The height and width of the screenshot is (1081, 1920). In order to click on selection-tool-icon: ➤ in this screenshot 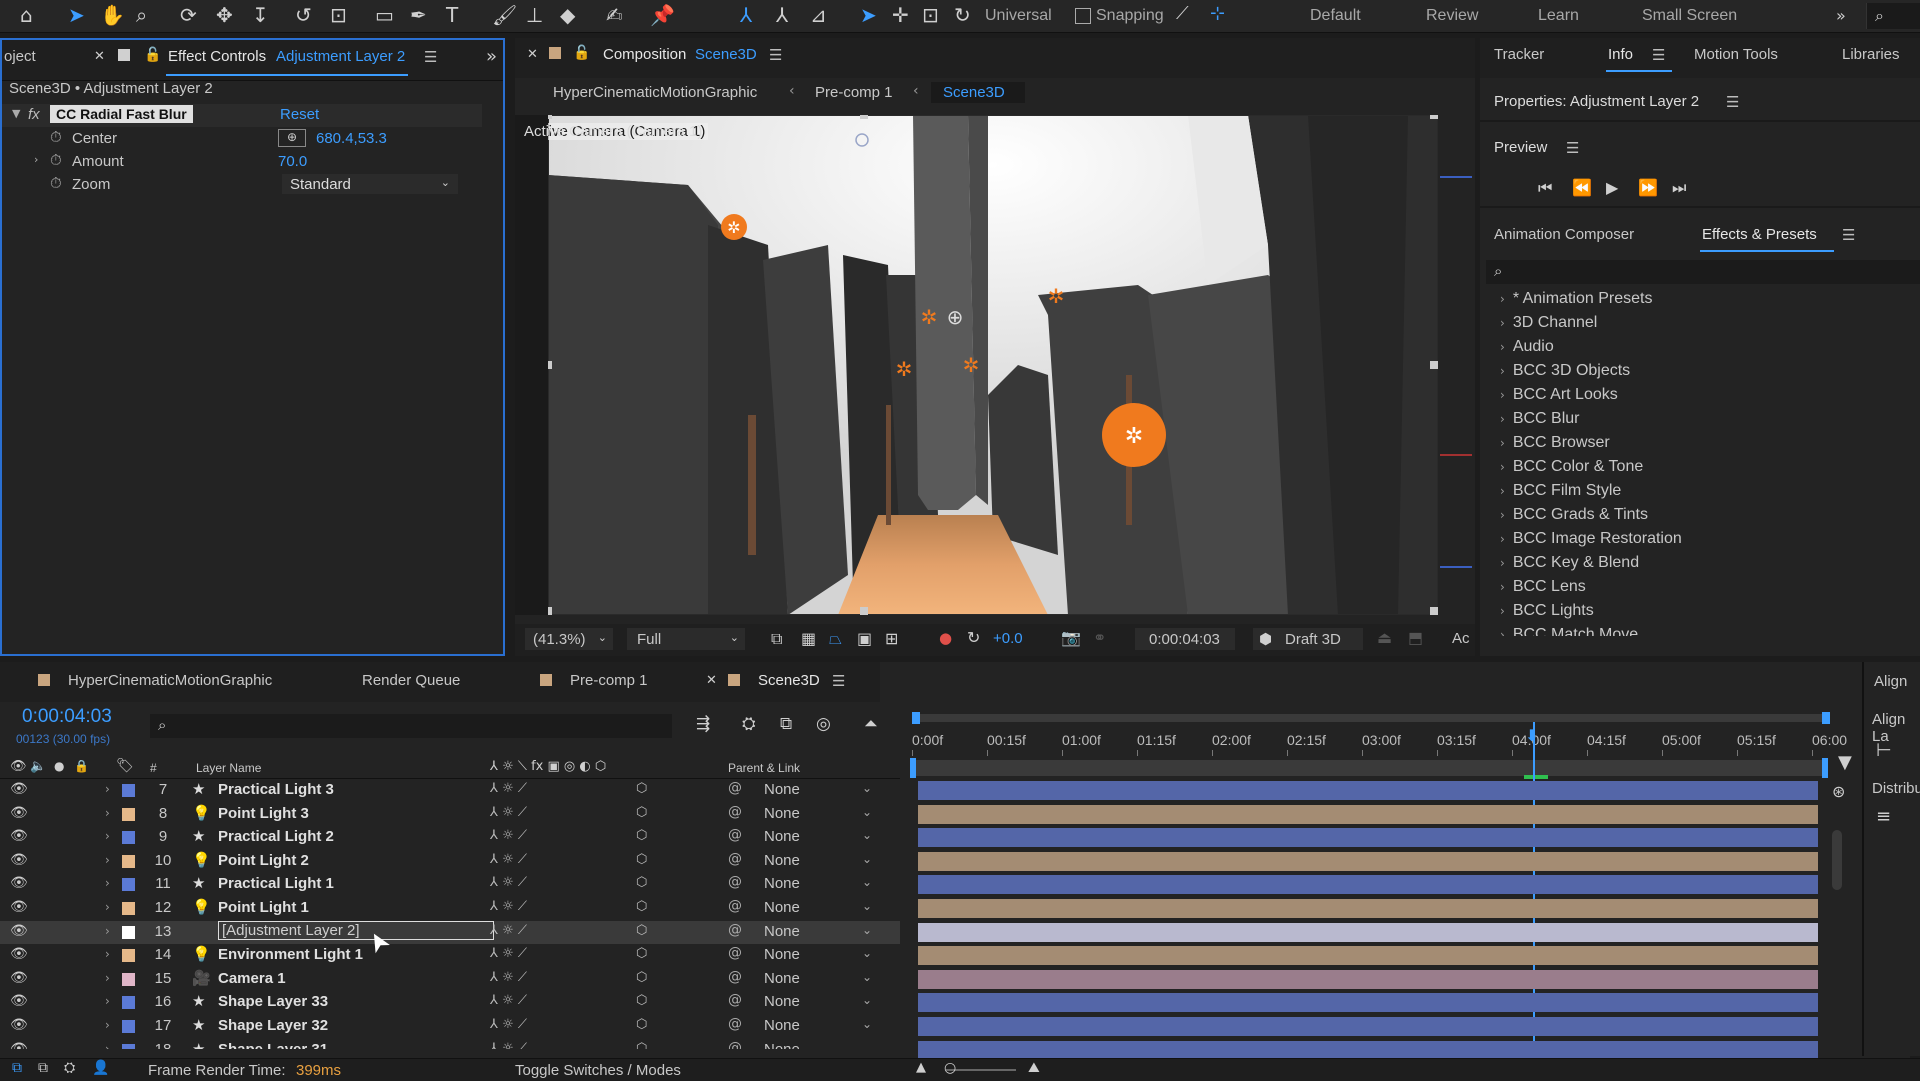, I will do `click(76, 15)`.